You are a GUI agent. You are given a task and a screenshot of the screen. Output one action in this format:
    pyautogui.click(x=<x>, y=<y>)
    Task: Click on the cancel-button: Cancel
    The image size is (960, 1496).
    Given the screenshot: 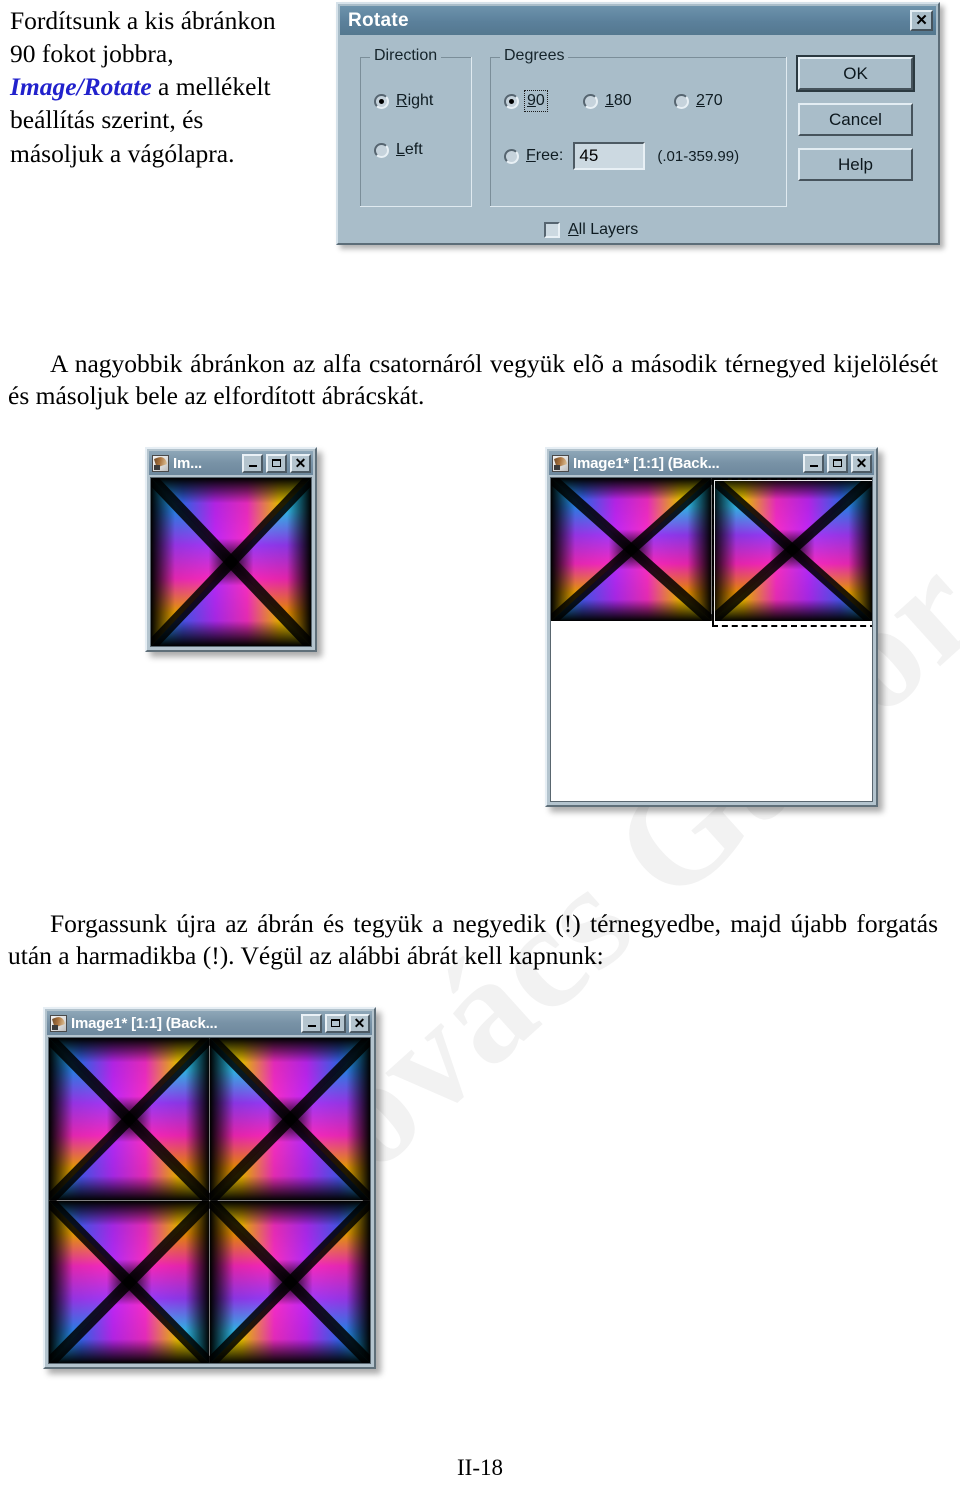 What is the action you would take?
    pyautogui.click(x=855, y=119)
    